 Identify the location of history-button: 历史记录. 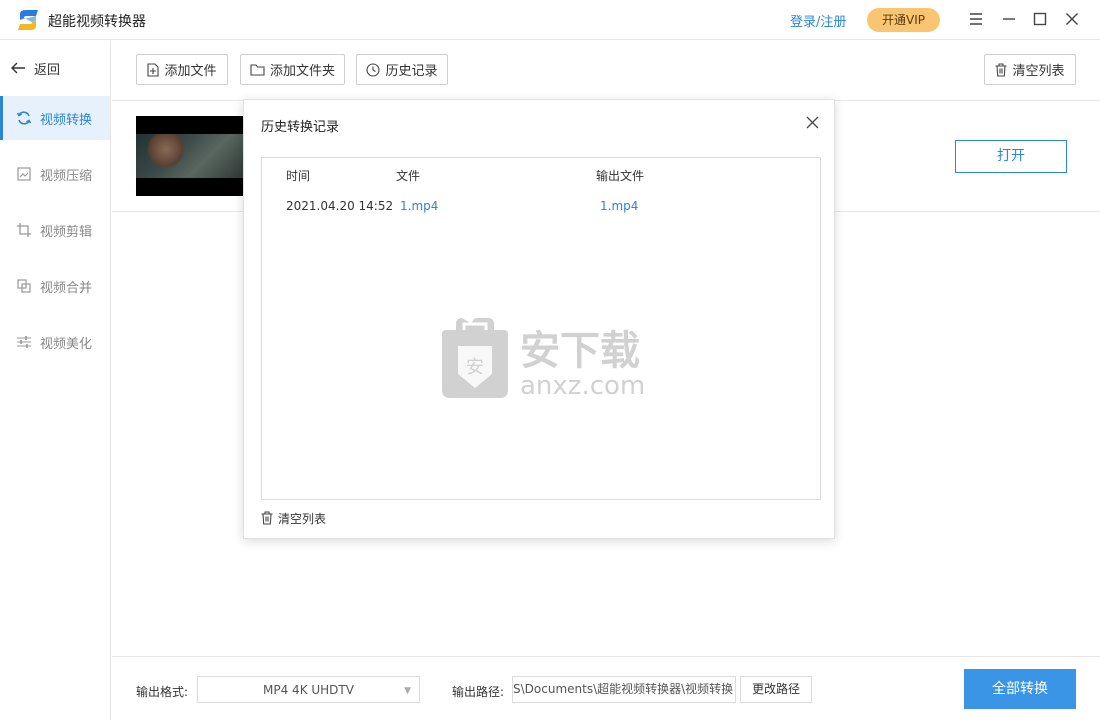
(402, 69).